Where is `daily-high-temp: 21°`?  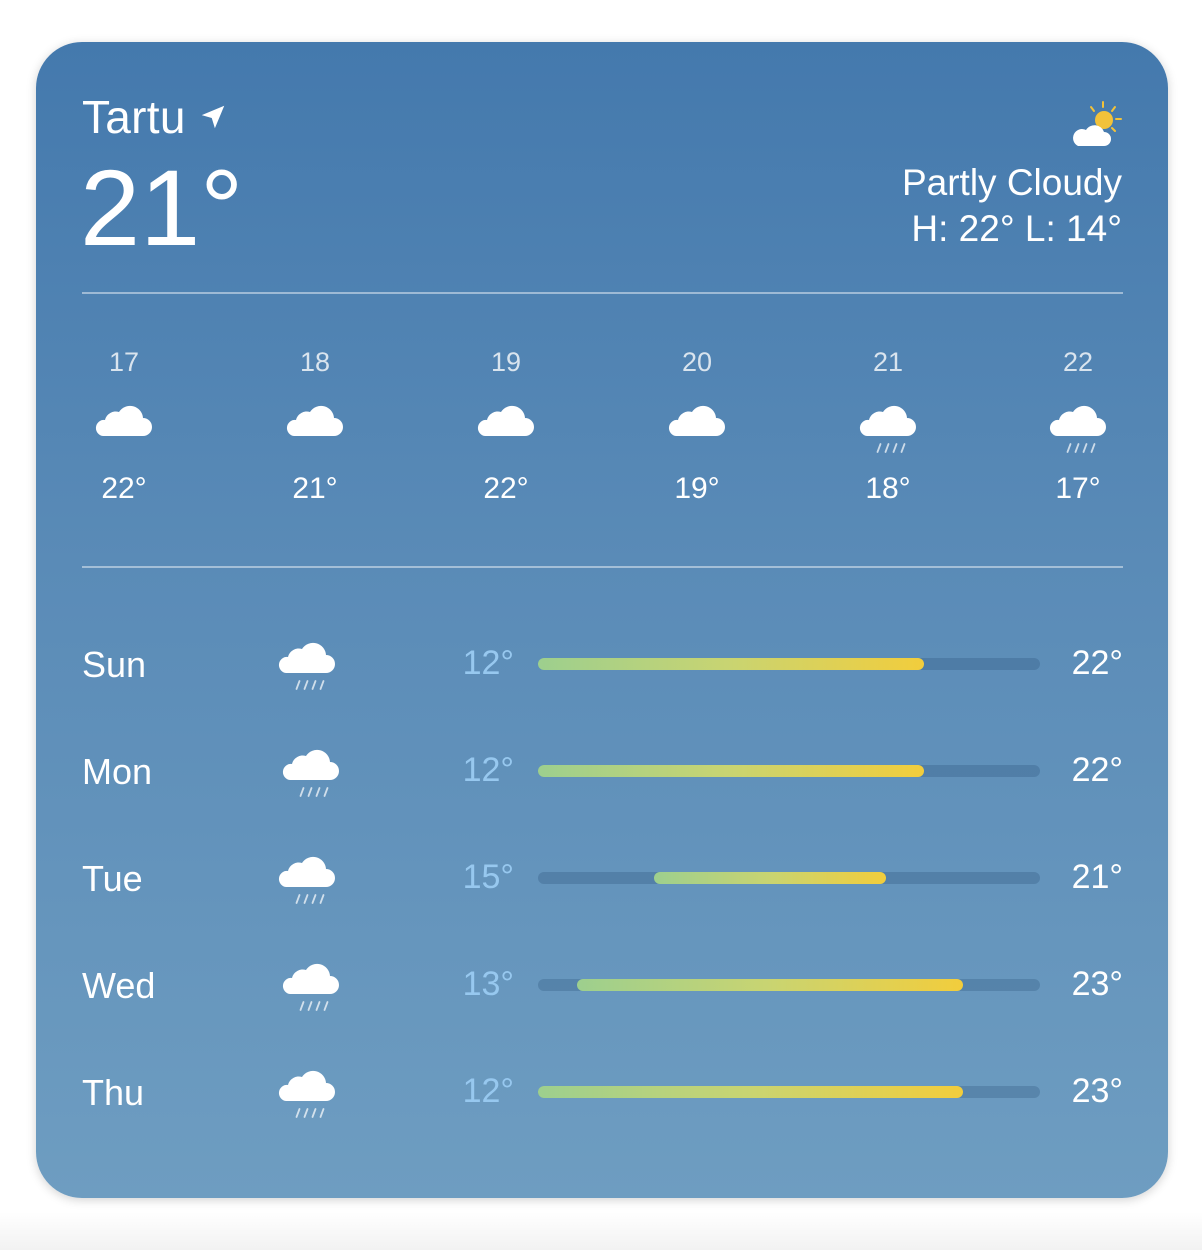 daily-high-temp: 21° is located at coordinates (1097, 877).